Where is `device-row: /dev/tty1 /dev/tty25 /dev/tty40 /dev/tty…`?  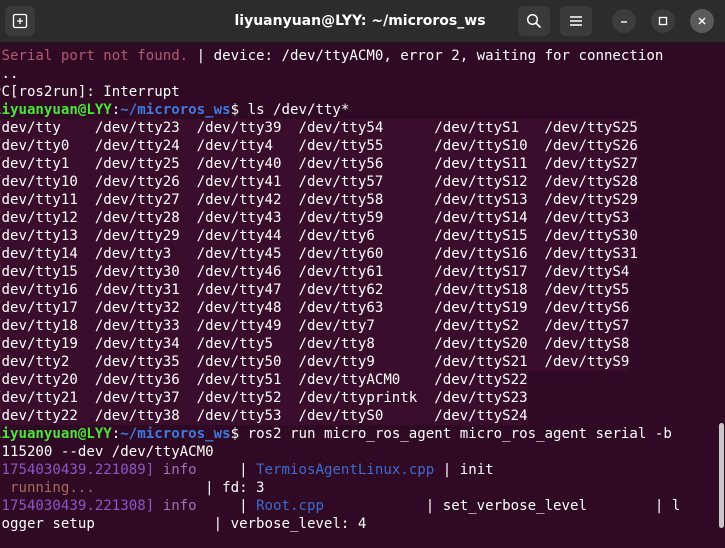 device-row: /dev/tty1 /dev/tty25 /dev/tty40 /dev/tty… is located at coordinates (319, 164).